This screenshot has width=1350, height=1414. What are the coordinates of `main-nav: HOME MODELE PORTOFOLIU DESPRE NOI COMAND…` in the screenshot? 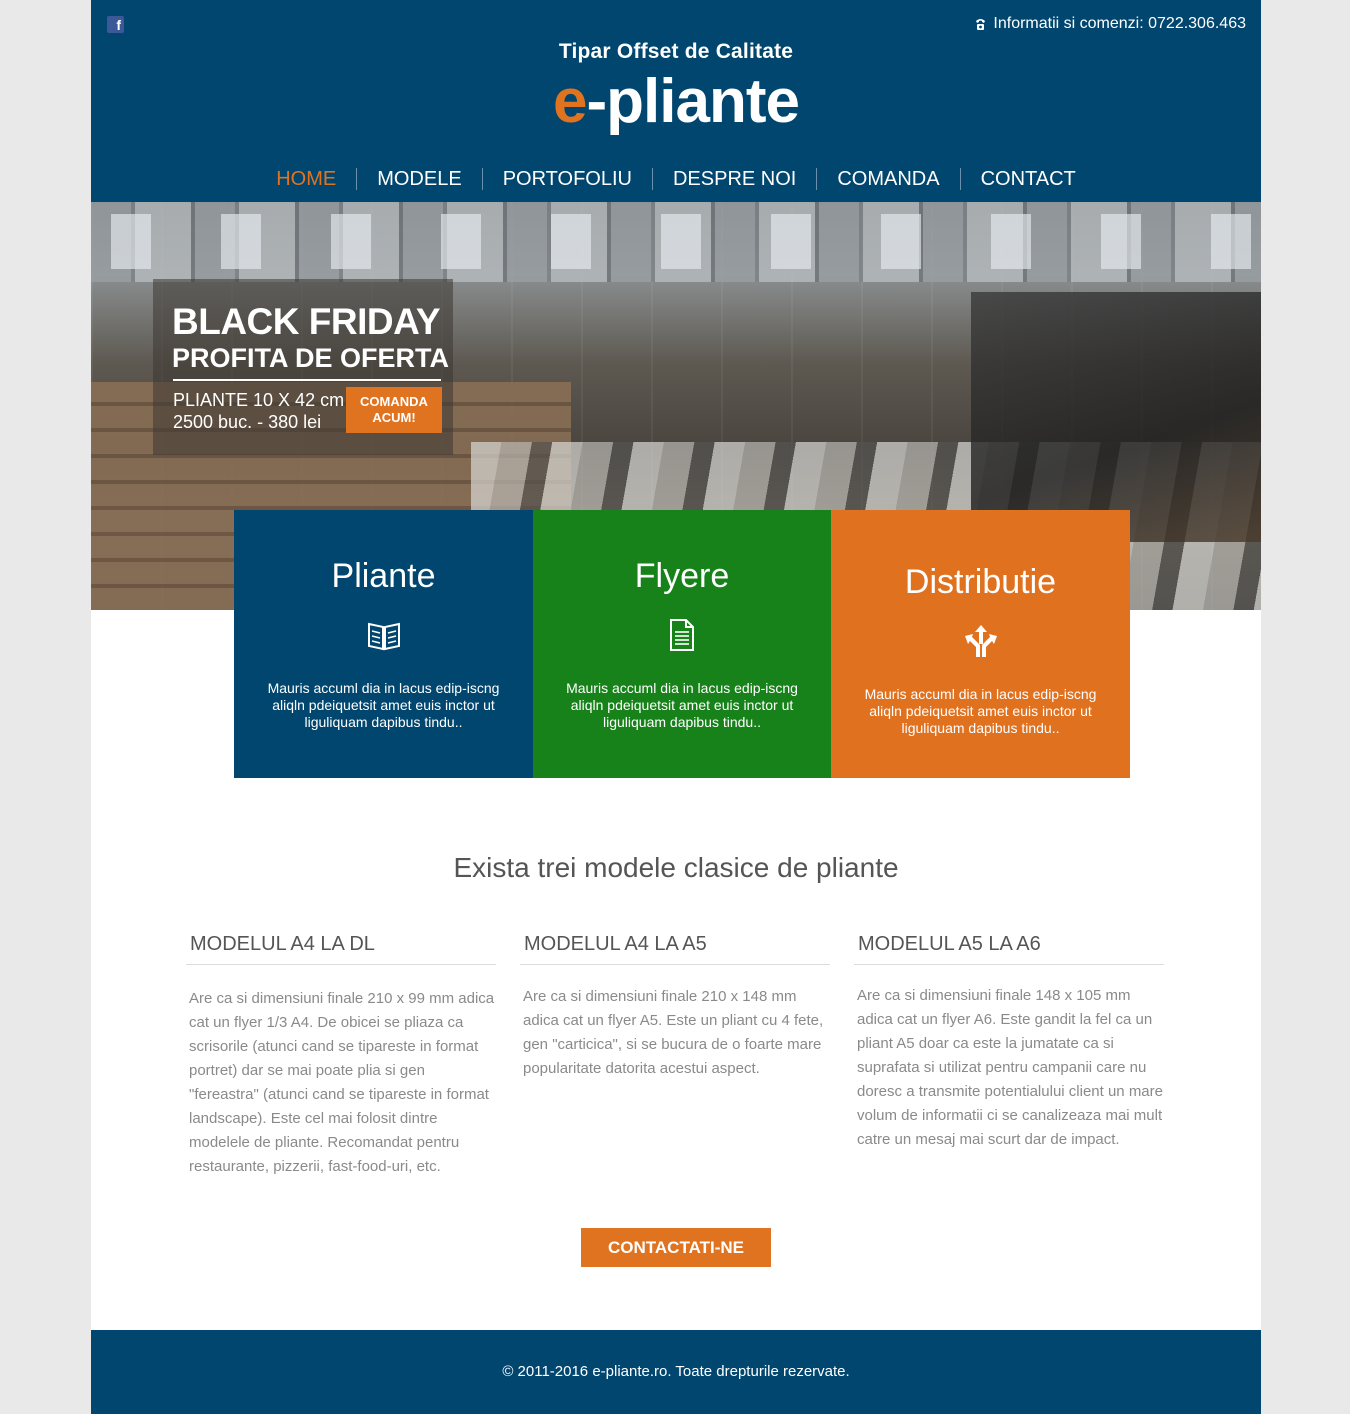 It's located at (676, 179).